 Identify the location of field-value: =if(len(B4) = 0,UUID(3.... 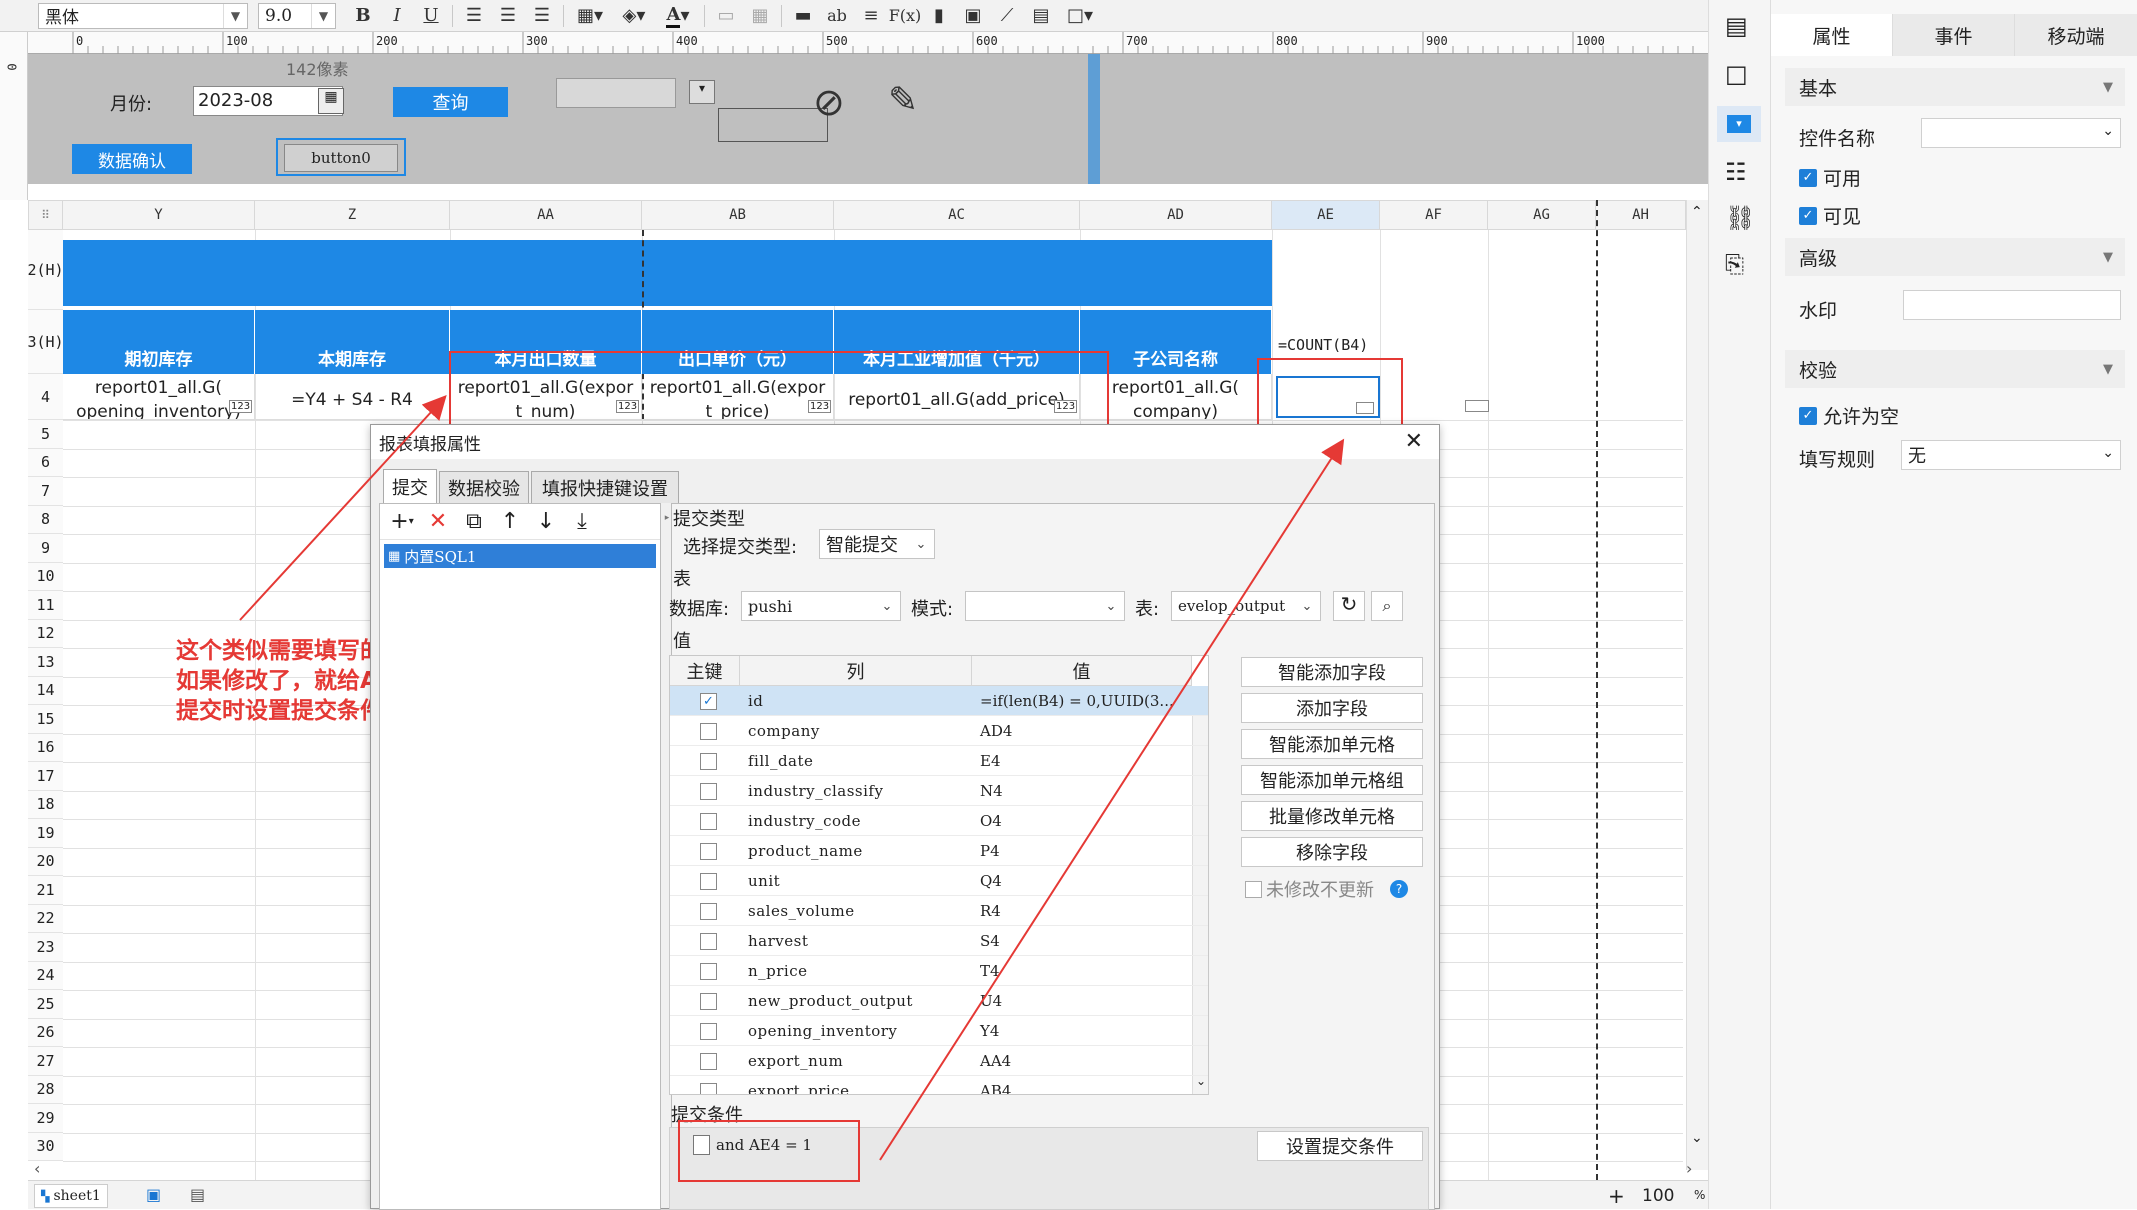
(1077, 701).